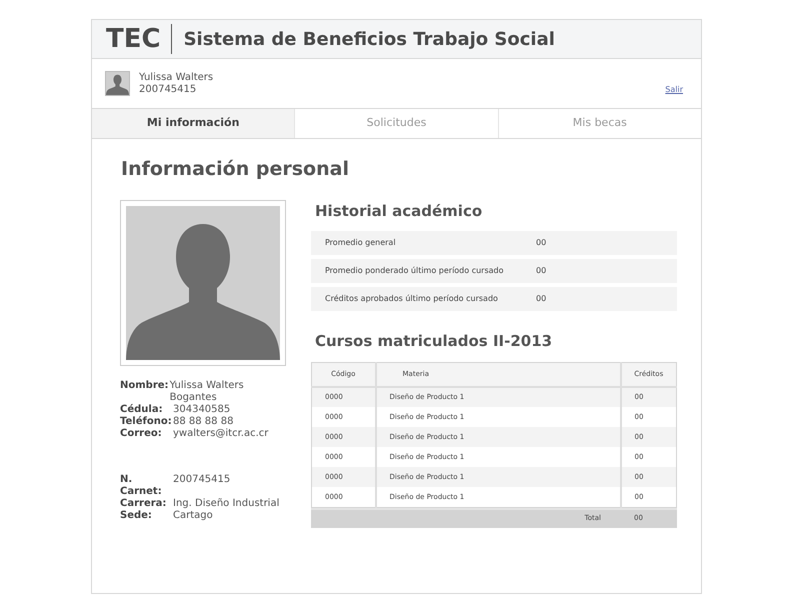 Image resolution: width=792 pixels, height=612 pixels. I want to click on field-value: Ing. Diseño Industrial, so click(226, 504).